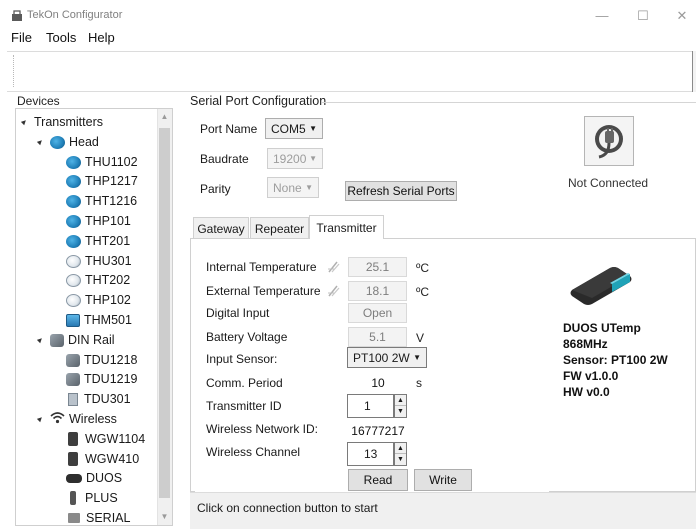 The height and width of the screenshot is (529, 697). Describe the element at coordinates (377, 291) in the screenshot. I see `external-temp-field: 18.1` at that location.